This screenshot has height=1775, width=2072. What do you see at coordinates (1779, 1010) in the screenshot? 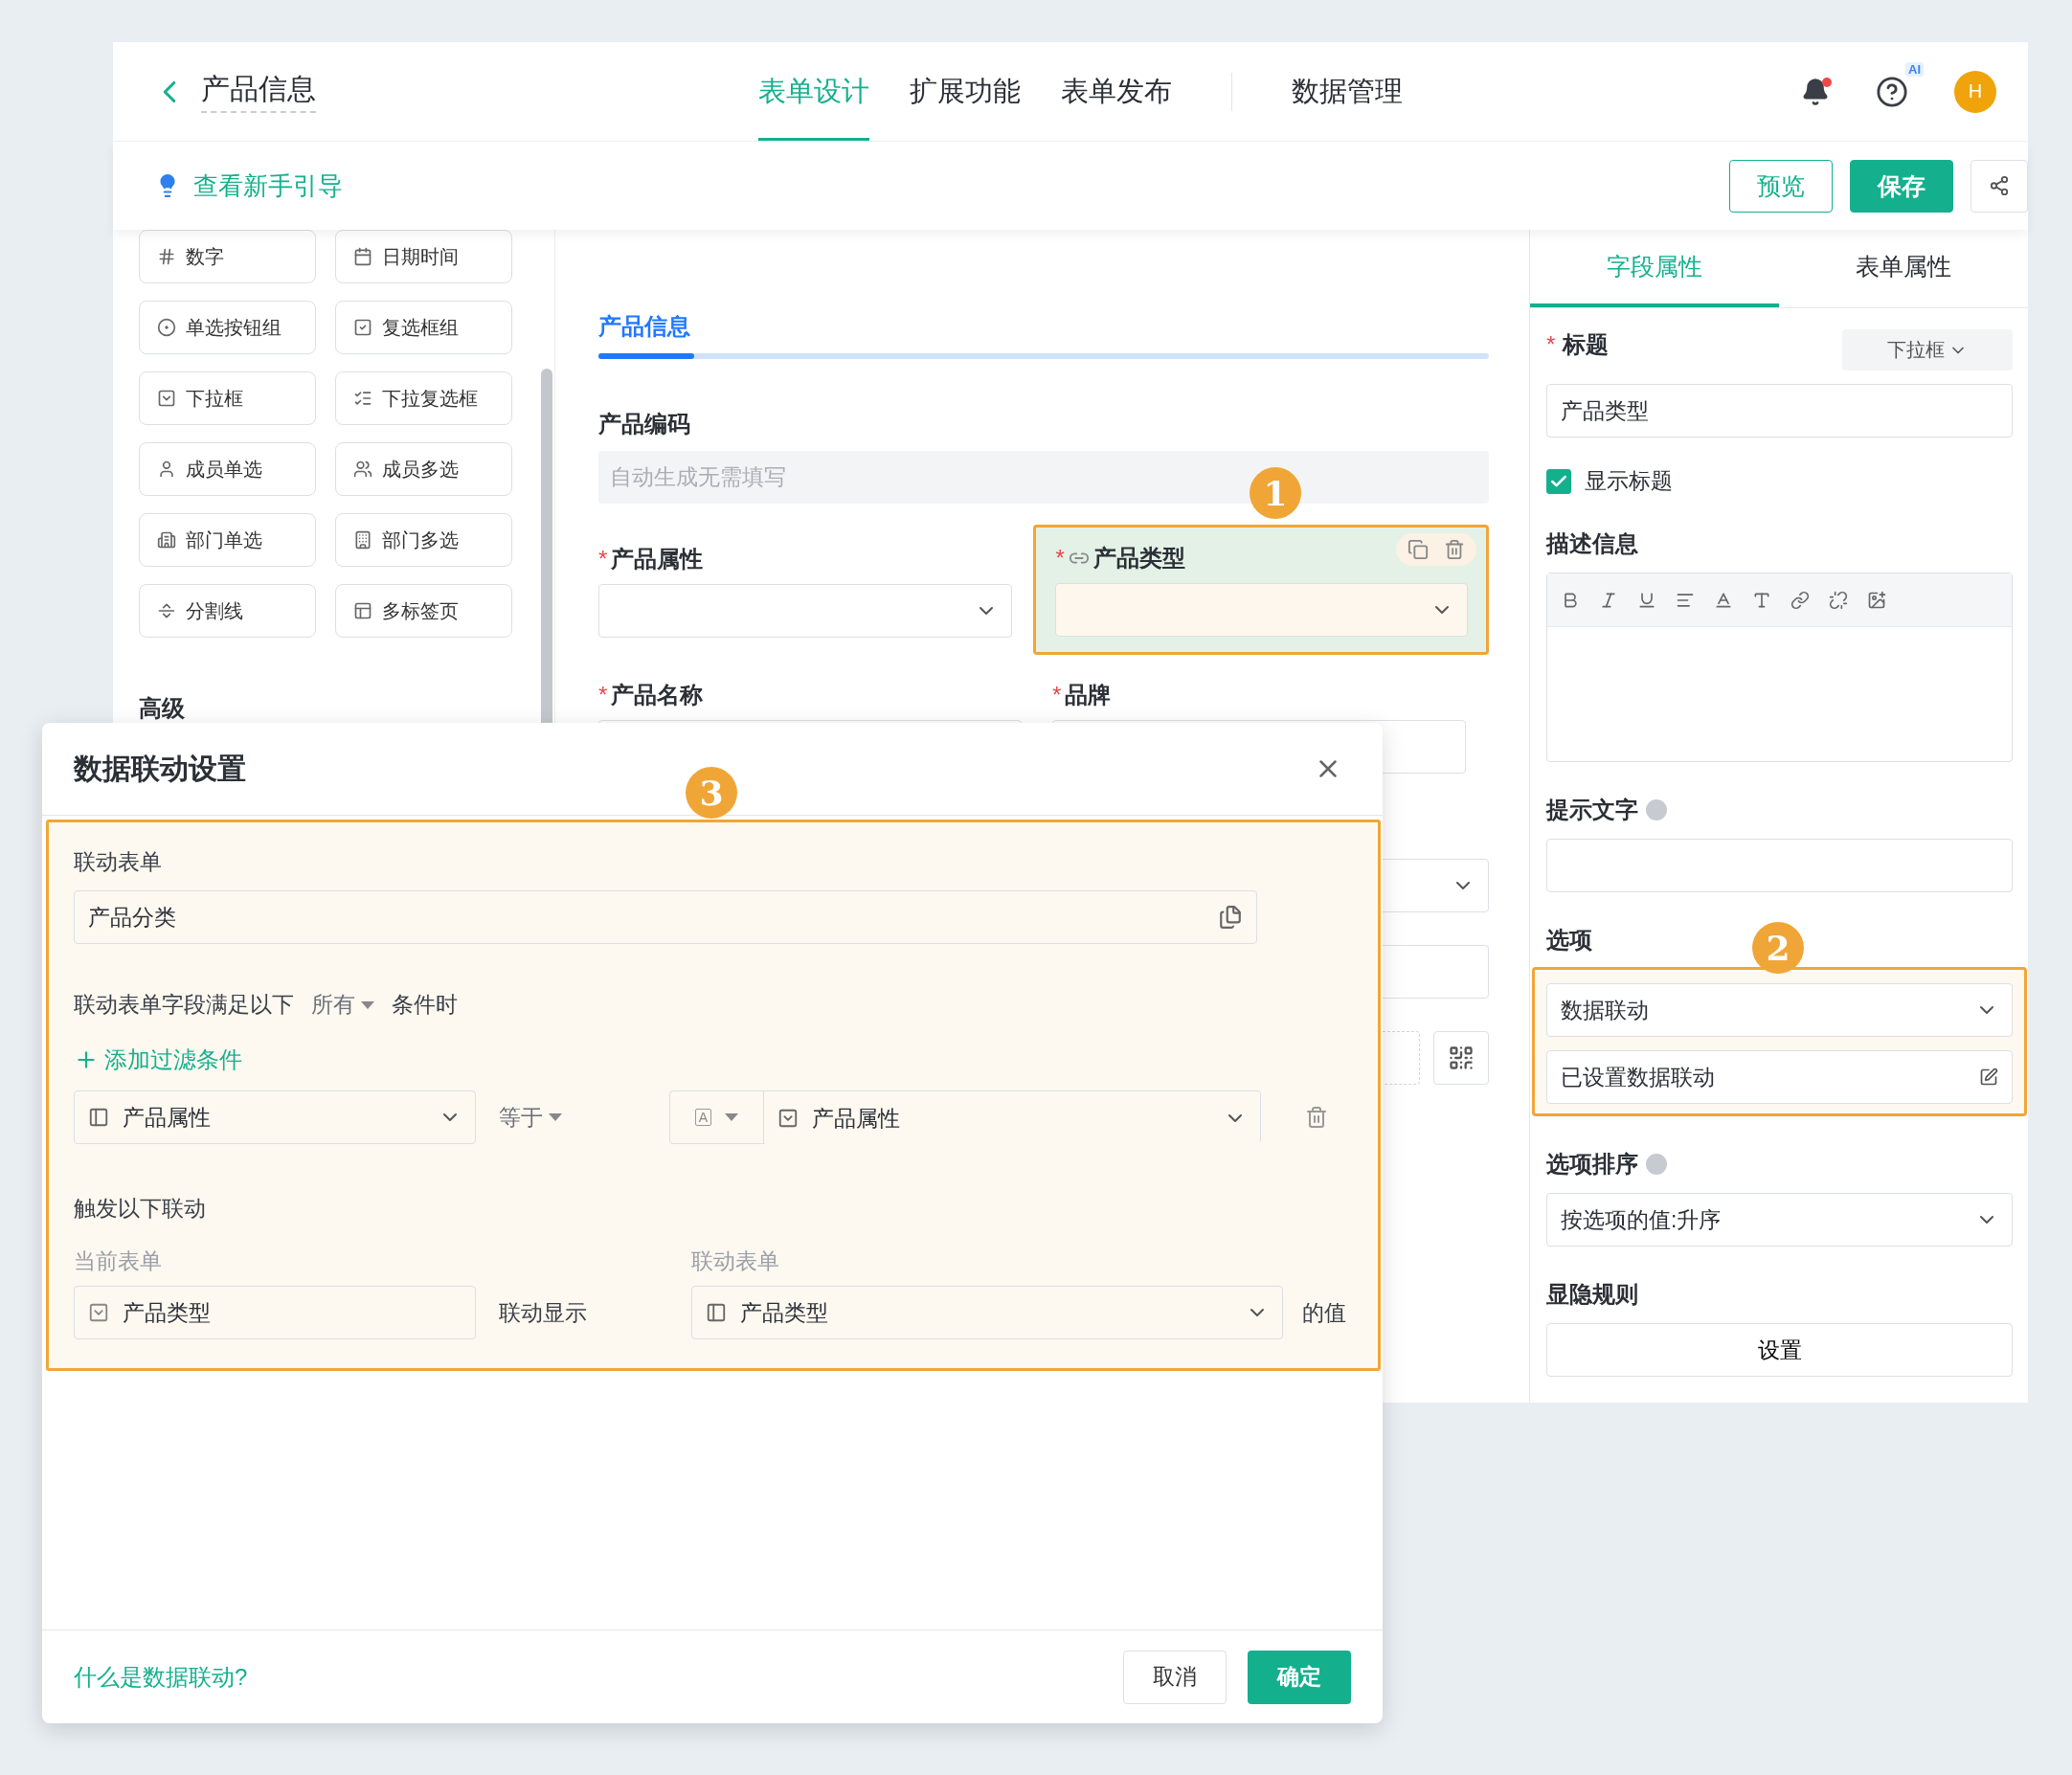
I see `options-select: 数据联动` at bounding box center [1779, 1010].